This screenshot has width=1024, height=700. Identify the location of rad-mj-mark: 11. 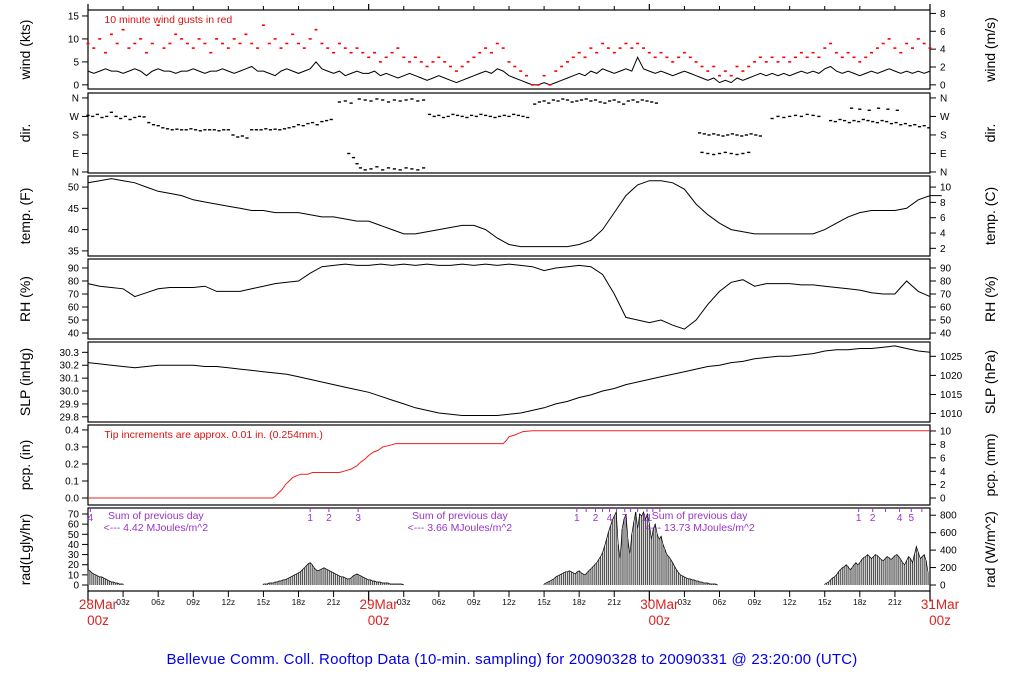
(647, 518).